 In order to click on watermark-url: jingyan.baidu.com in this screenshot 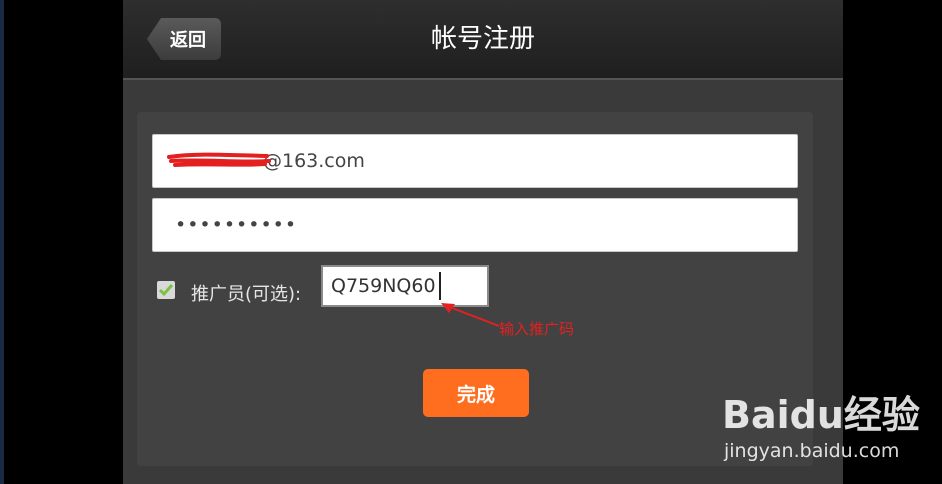, I will do `click(812, 451)`.